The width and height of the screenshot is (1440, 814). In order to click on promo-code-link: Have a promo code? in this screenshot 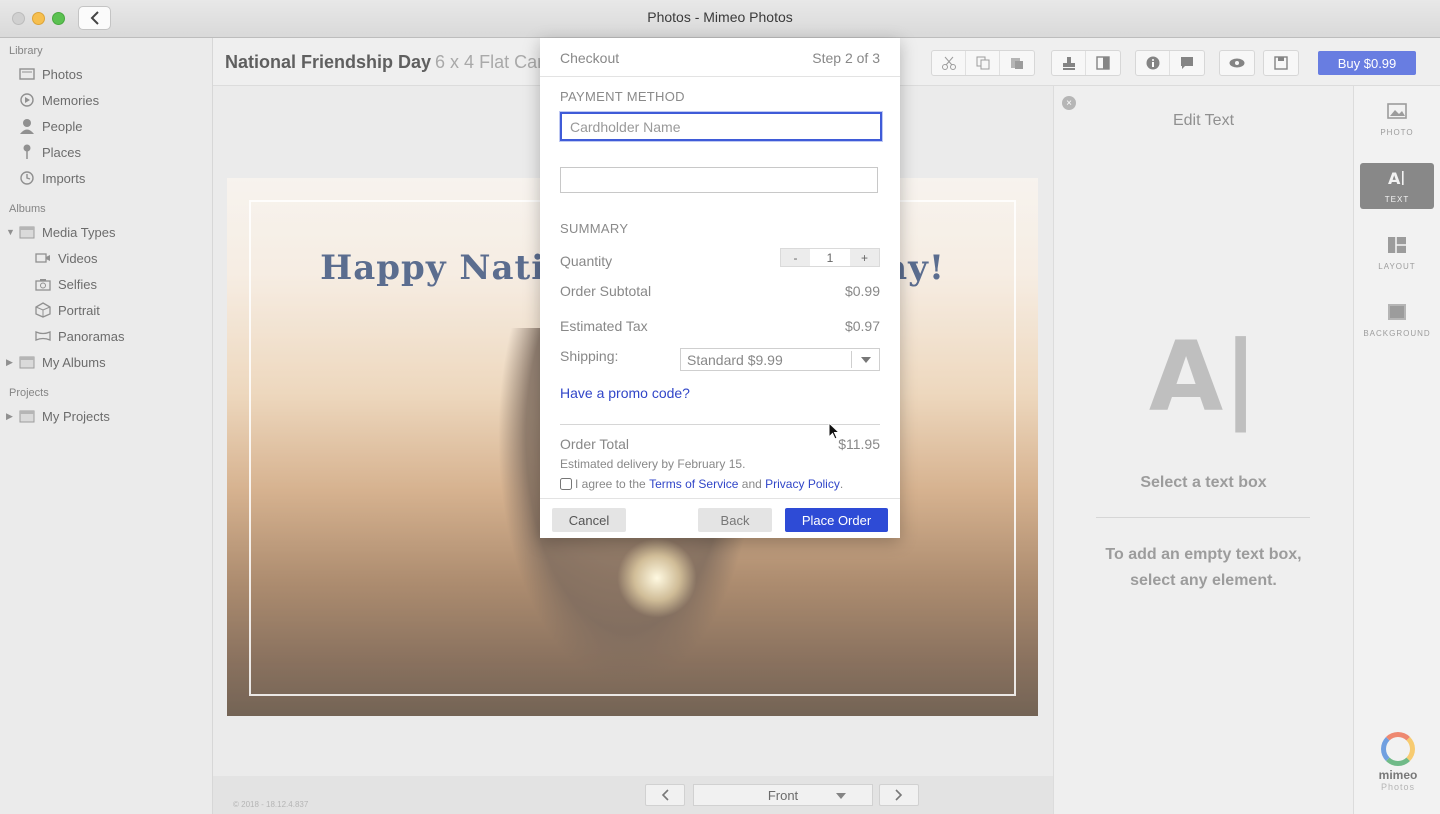, I will do `click(625, 393)`.